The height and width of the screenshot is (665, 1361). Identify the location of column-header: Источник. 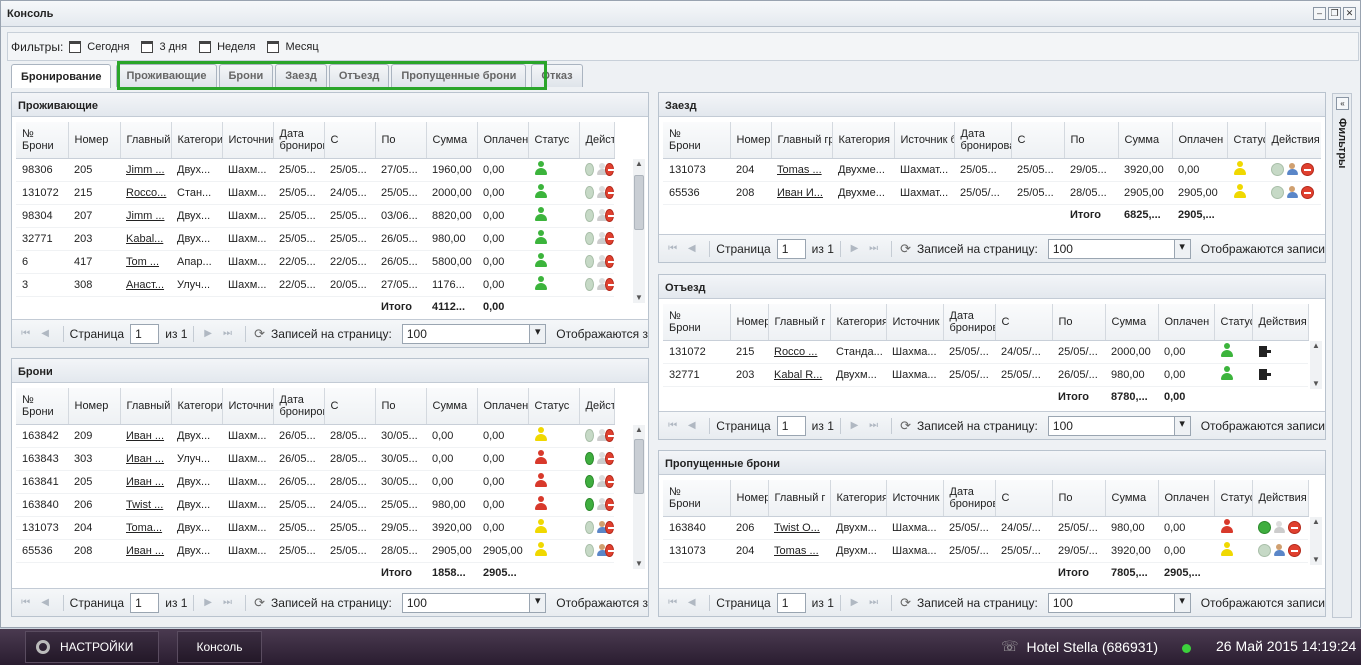
(248, 406).